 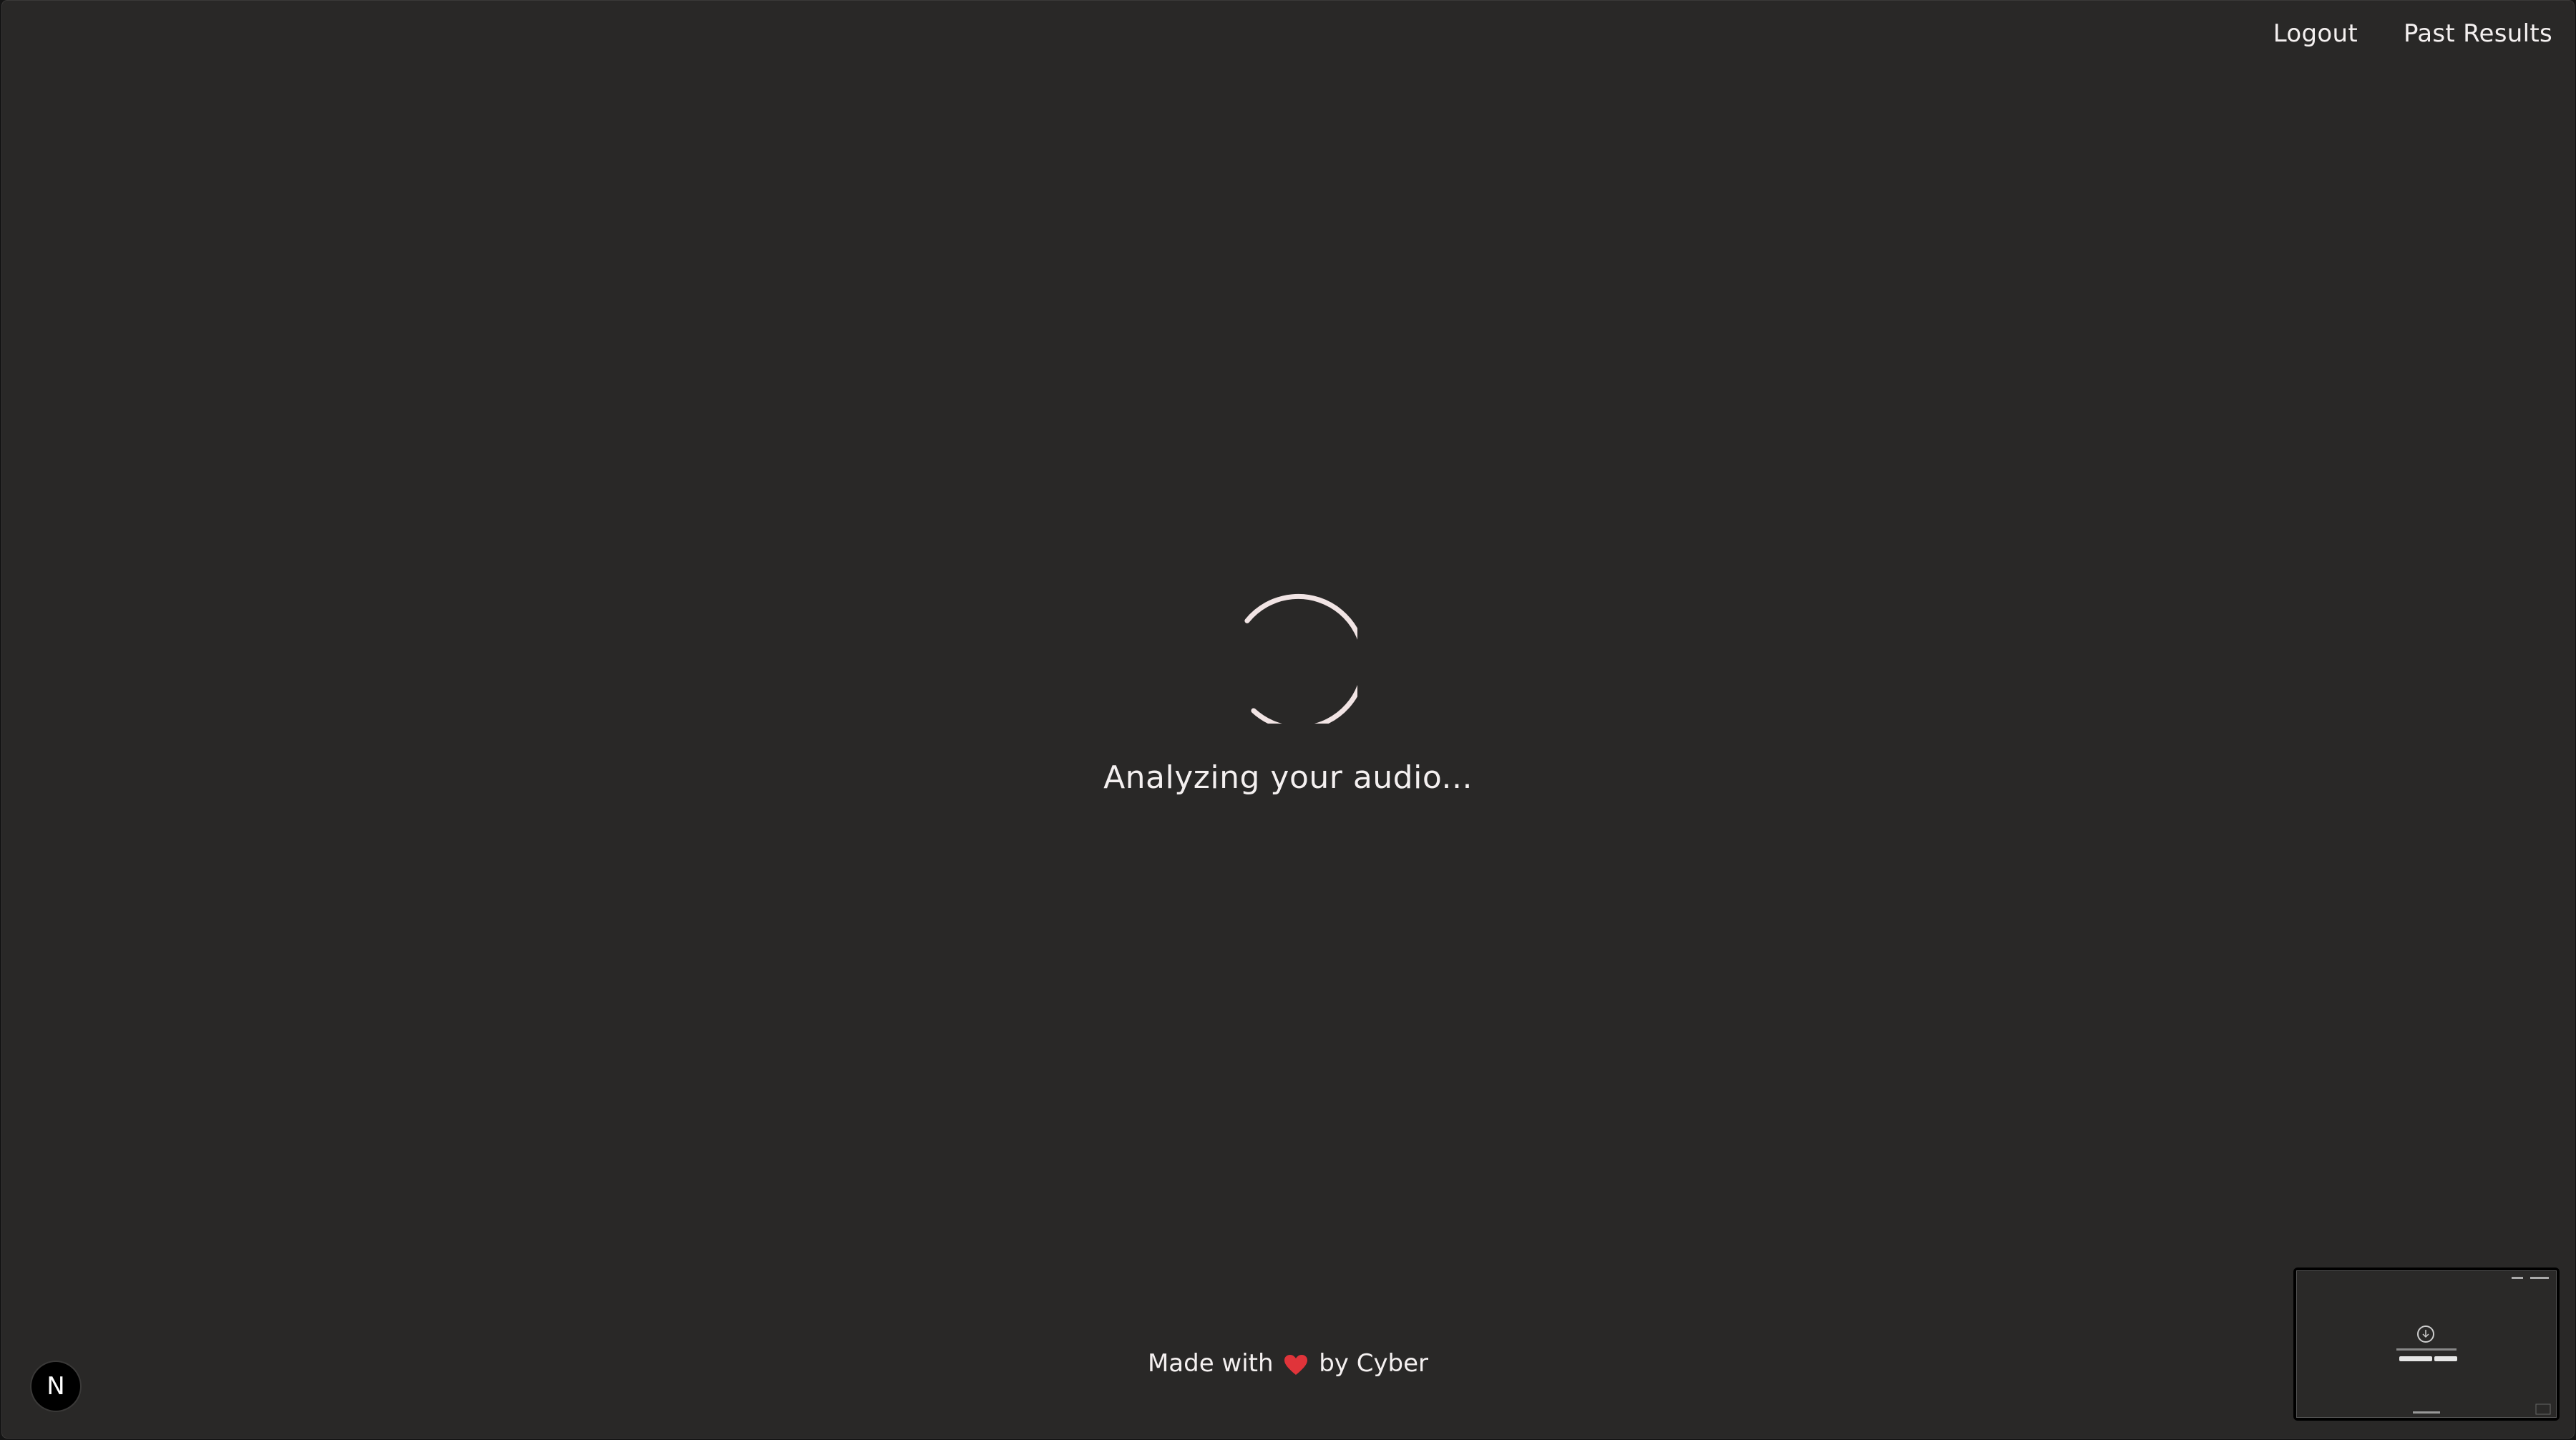 I want to click on preview-content, so click(x=2473, y=1346).